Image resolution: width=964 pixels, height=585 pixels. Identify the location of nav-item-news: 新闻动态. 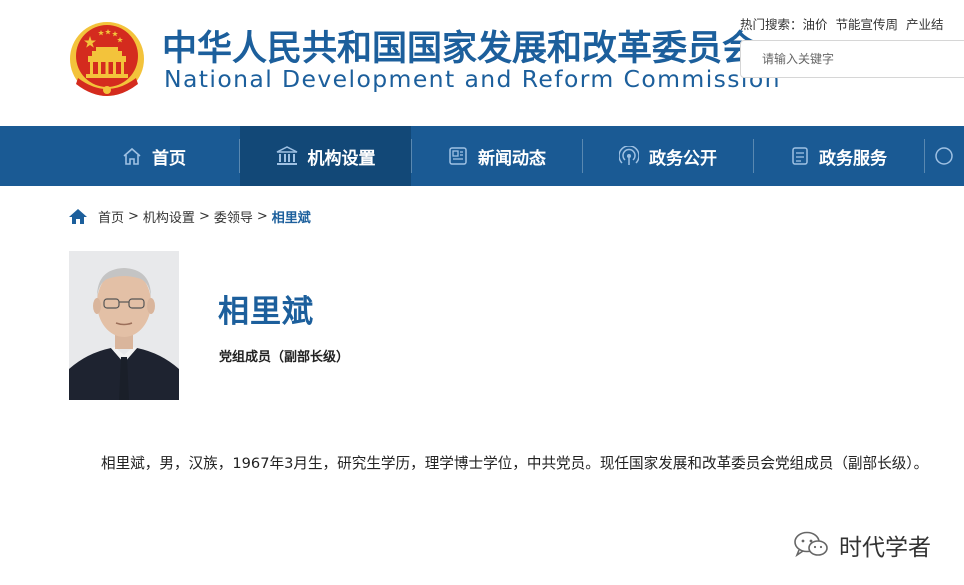
(497, 156).